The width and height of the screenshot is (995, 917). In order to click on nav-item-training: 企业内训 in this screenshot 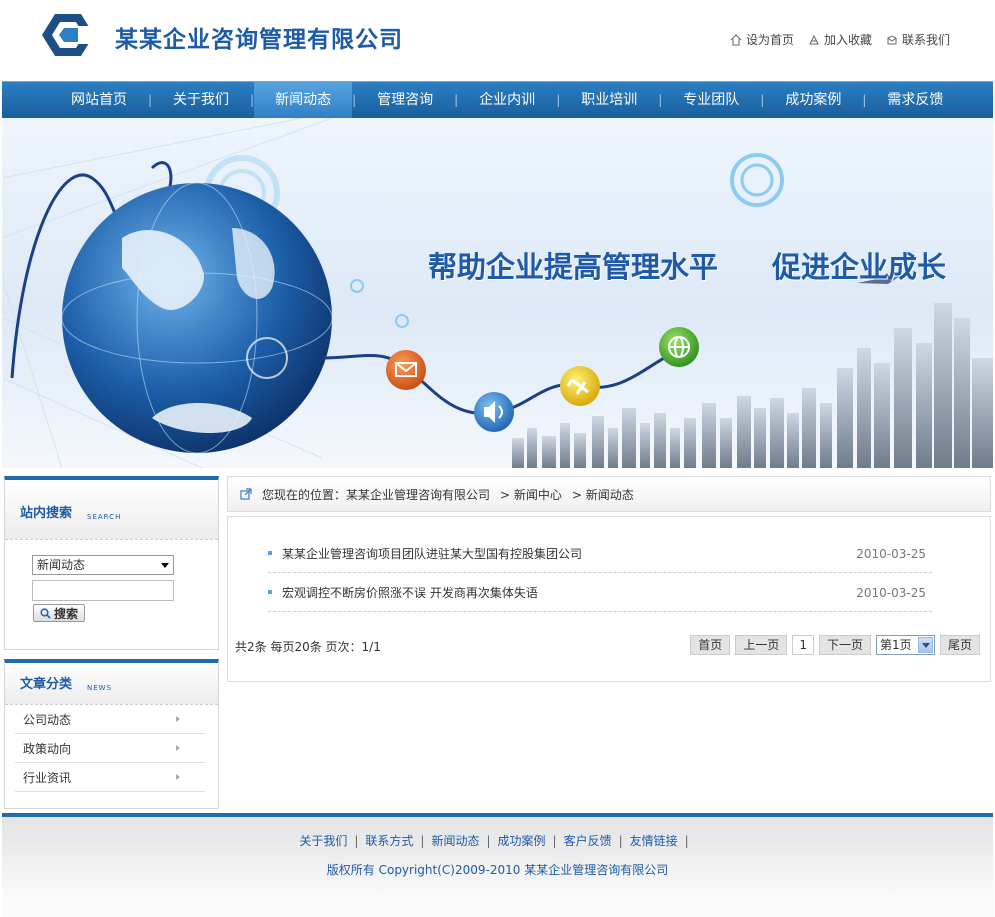, I will do `click(507, 100)`.